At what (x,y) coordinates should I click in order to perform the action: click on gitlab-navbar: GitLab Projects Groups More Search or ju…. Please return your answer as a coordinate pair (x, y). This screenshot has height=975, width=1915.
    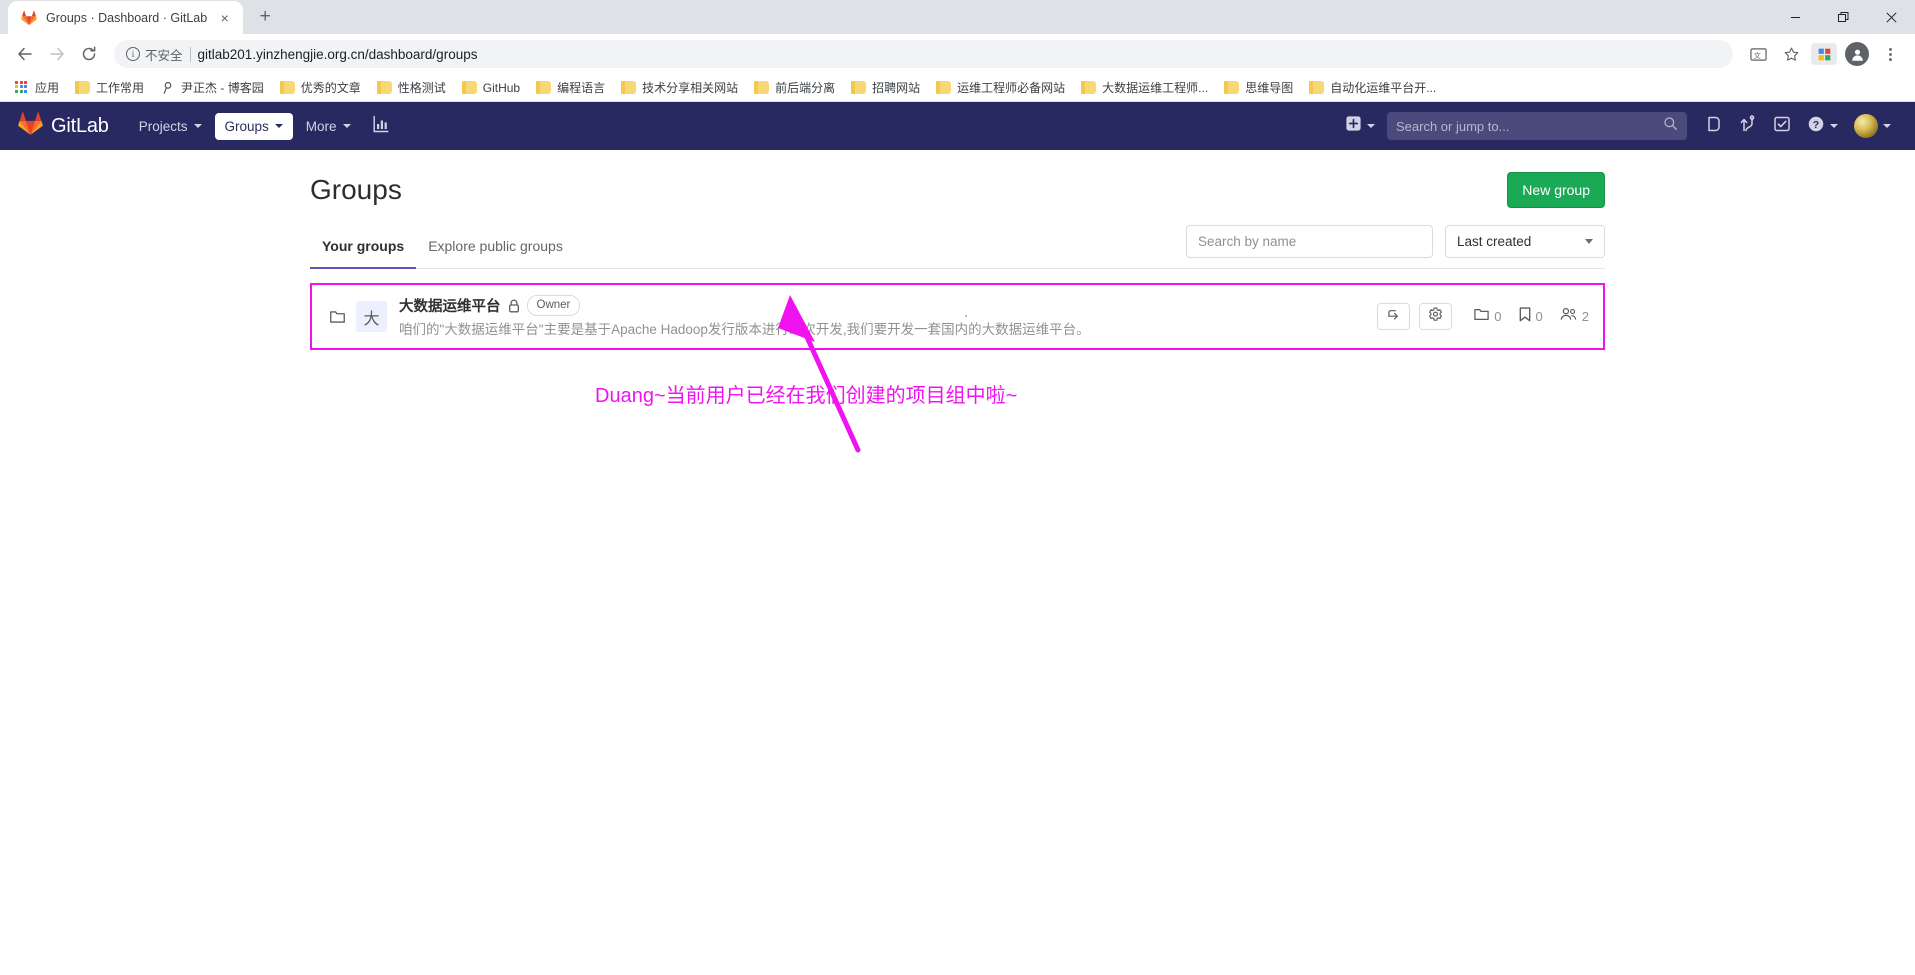
    Looking at the image, I should click on (957, 126).